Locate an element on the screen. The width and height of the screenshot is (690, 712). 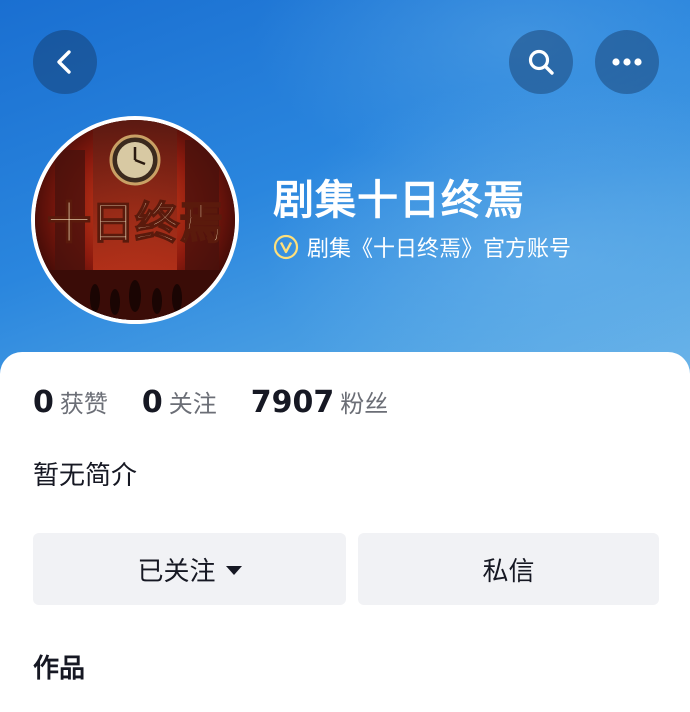
followers-stat: 7907 粉丝 is located at coordinates (320, 402).